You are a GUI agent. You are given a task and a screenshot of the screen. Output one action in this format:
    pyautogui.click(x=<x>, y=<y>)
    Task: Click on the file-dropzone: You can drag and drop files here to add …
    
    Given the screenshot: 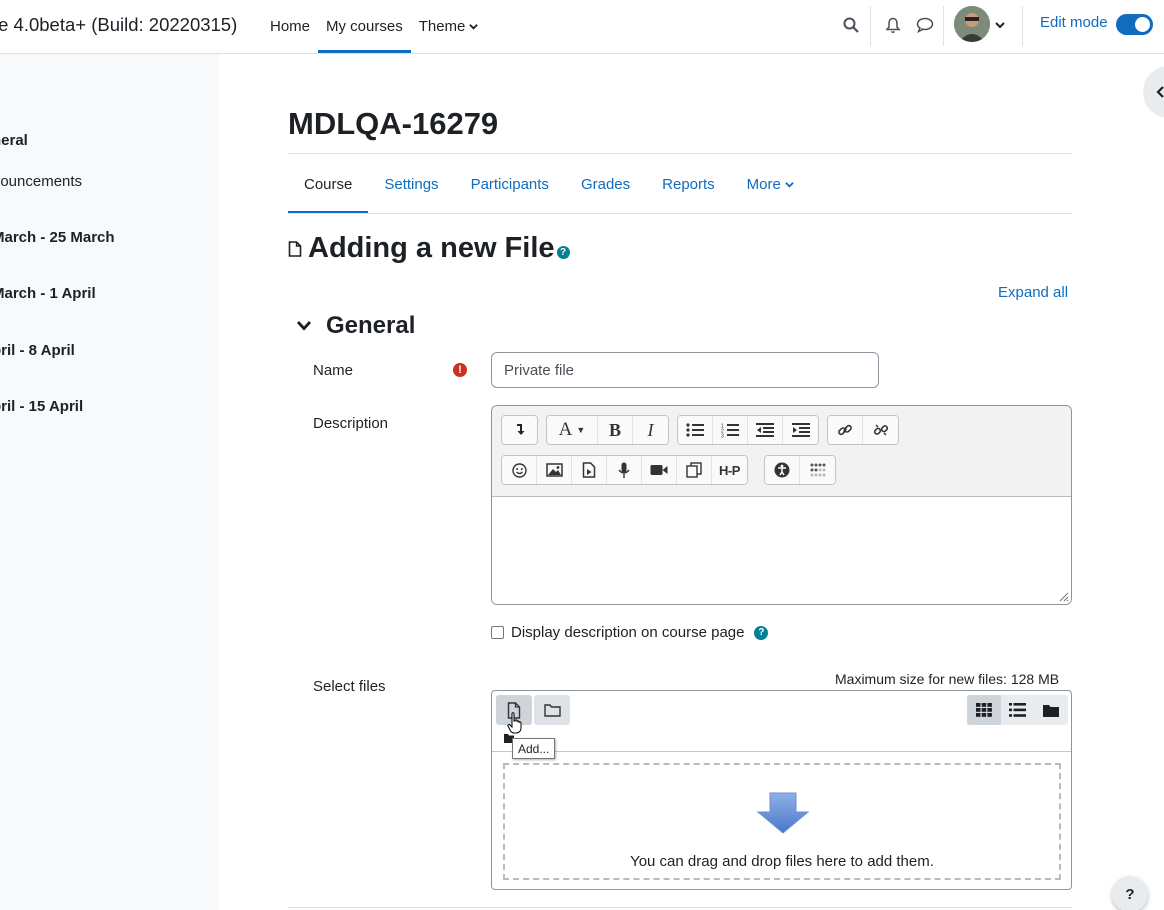 What is the action you would take?
    pyautogui.click(x=782, y=821)
    